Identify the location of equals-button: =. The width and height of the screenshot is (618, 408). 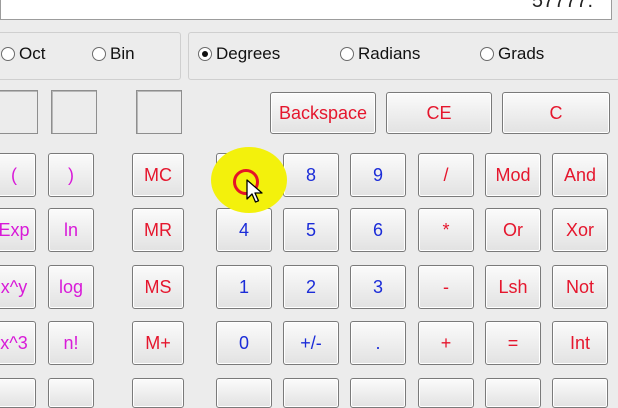
(513, 343).